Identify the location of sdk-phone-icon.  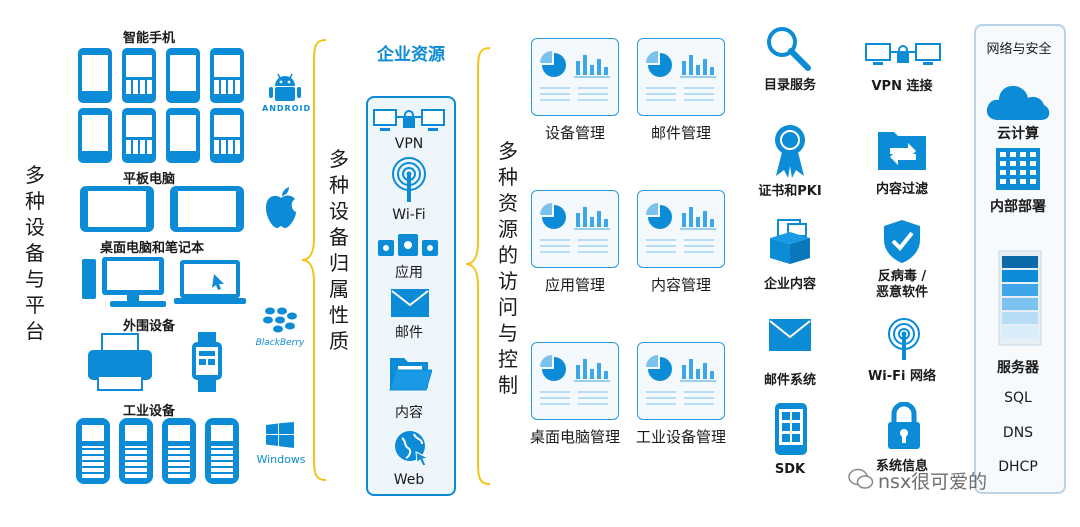
(791, 429).